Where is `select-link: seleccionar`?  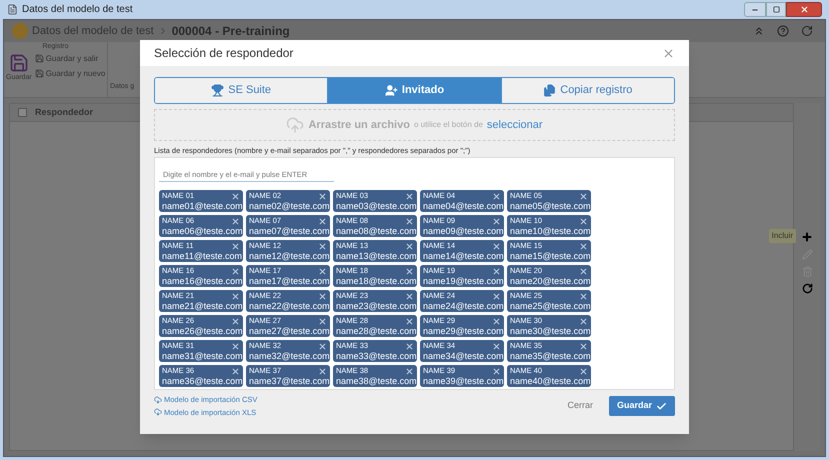
select-link: seleccionar is located at coordinates (514, 125).